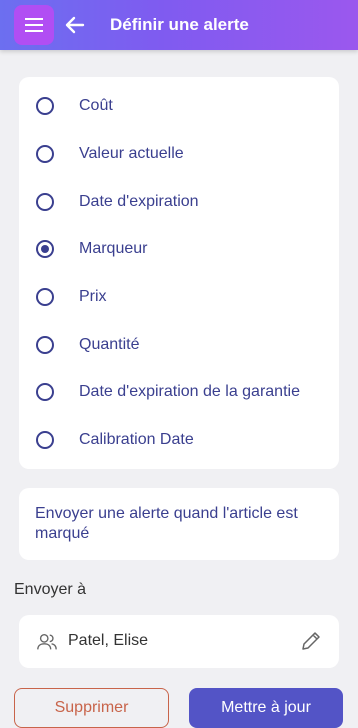 The width and height of the screenshot is (358, 728). Describe the element at coordinates (108, 640) in the screenshot. I see `recipient-name: Patel, Elise` at that location.